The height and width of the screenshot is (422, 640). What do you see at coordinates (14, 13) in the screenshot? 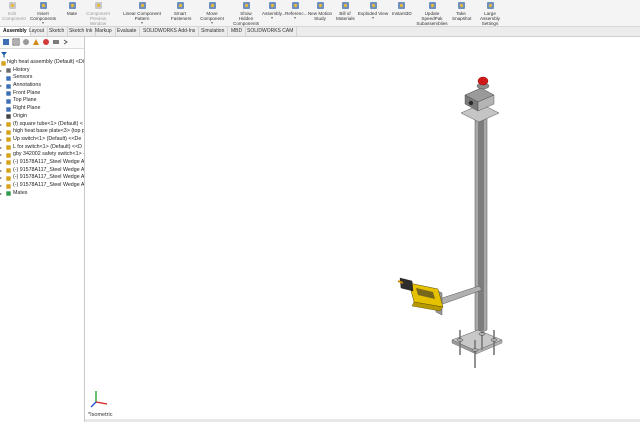
I see `ribbon-button-0: Edit Component` at bounding box center [14, 13].